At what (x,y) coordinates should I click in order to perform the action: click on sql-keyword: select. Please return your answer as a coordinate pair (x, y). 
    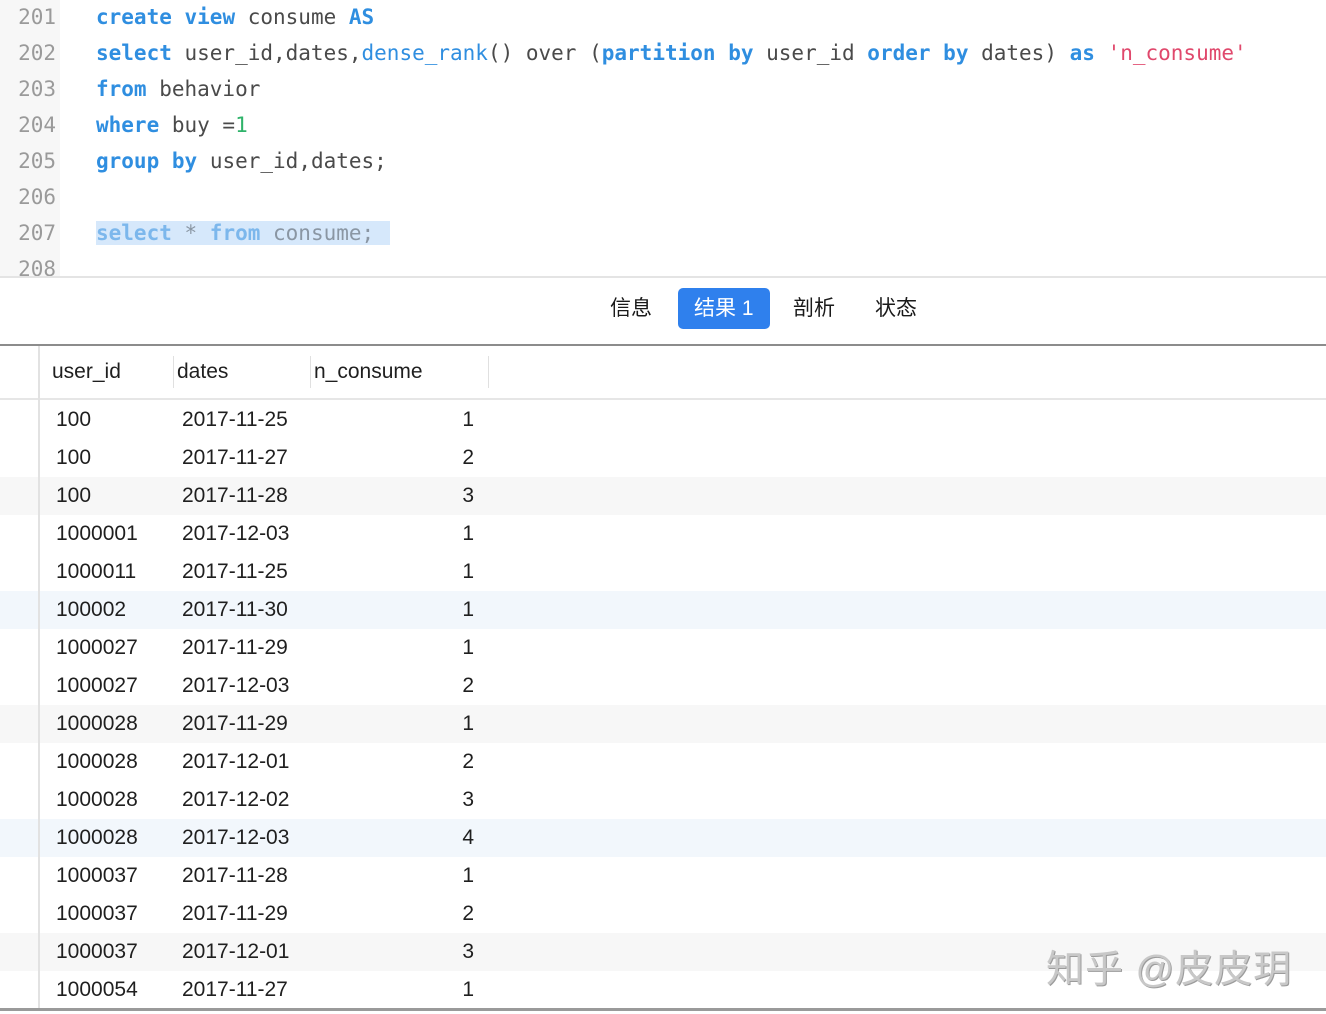
    Looking at the image, I should click on (134, 233).